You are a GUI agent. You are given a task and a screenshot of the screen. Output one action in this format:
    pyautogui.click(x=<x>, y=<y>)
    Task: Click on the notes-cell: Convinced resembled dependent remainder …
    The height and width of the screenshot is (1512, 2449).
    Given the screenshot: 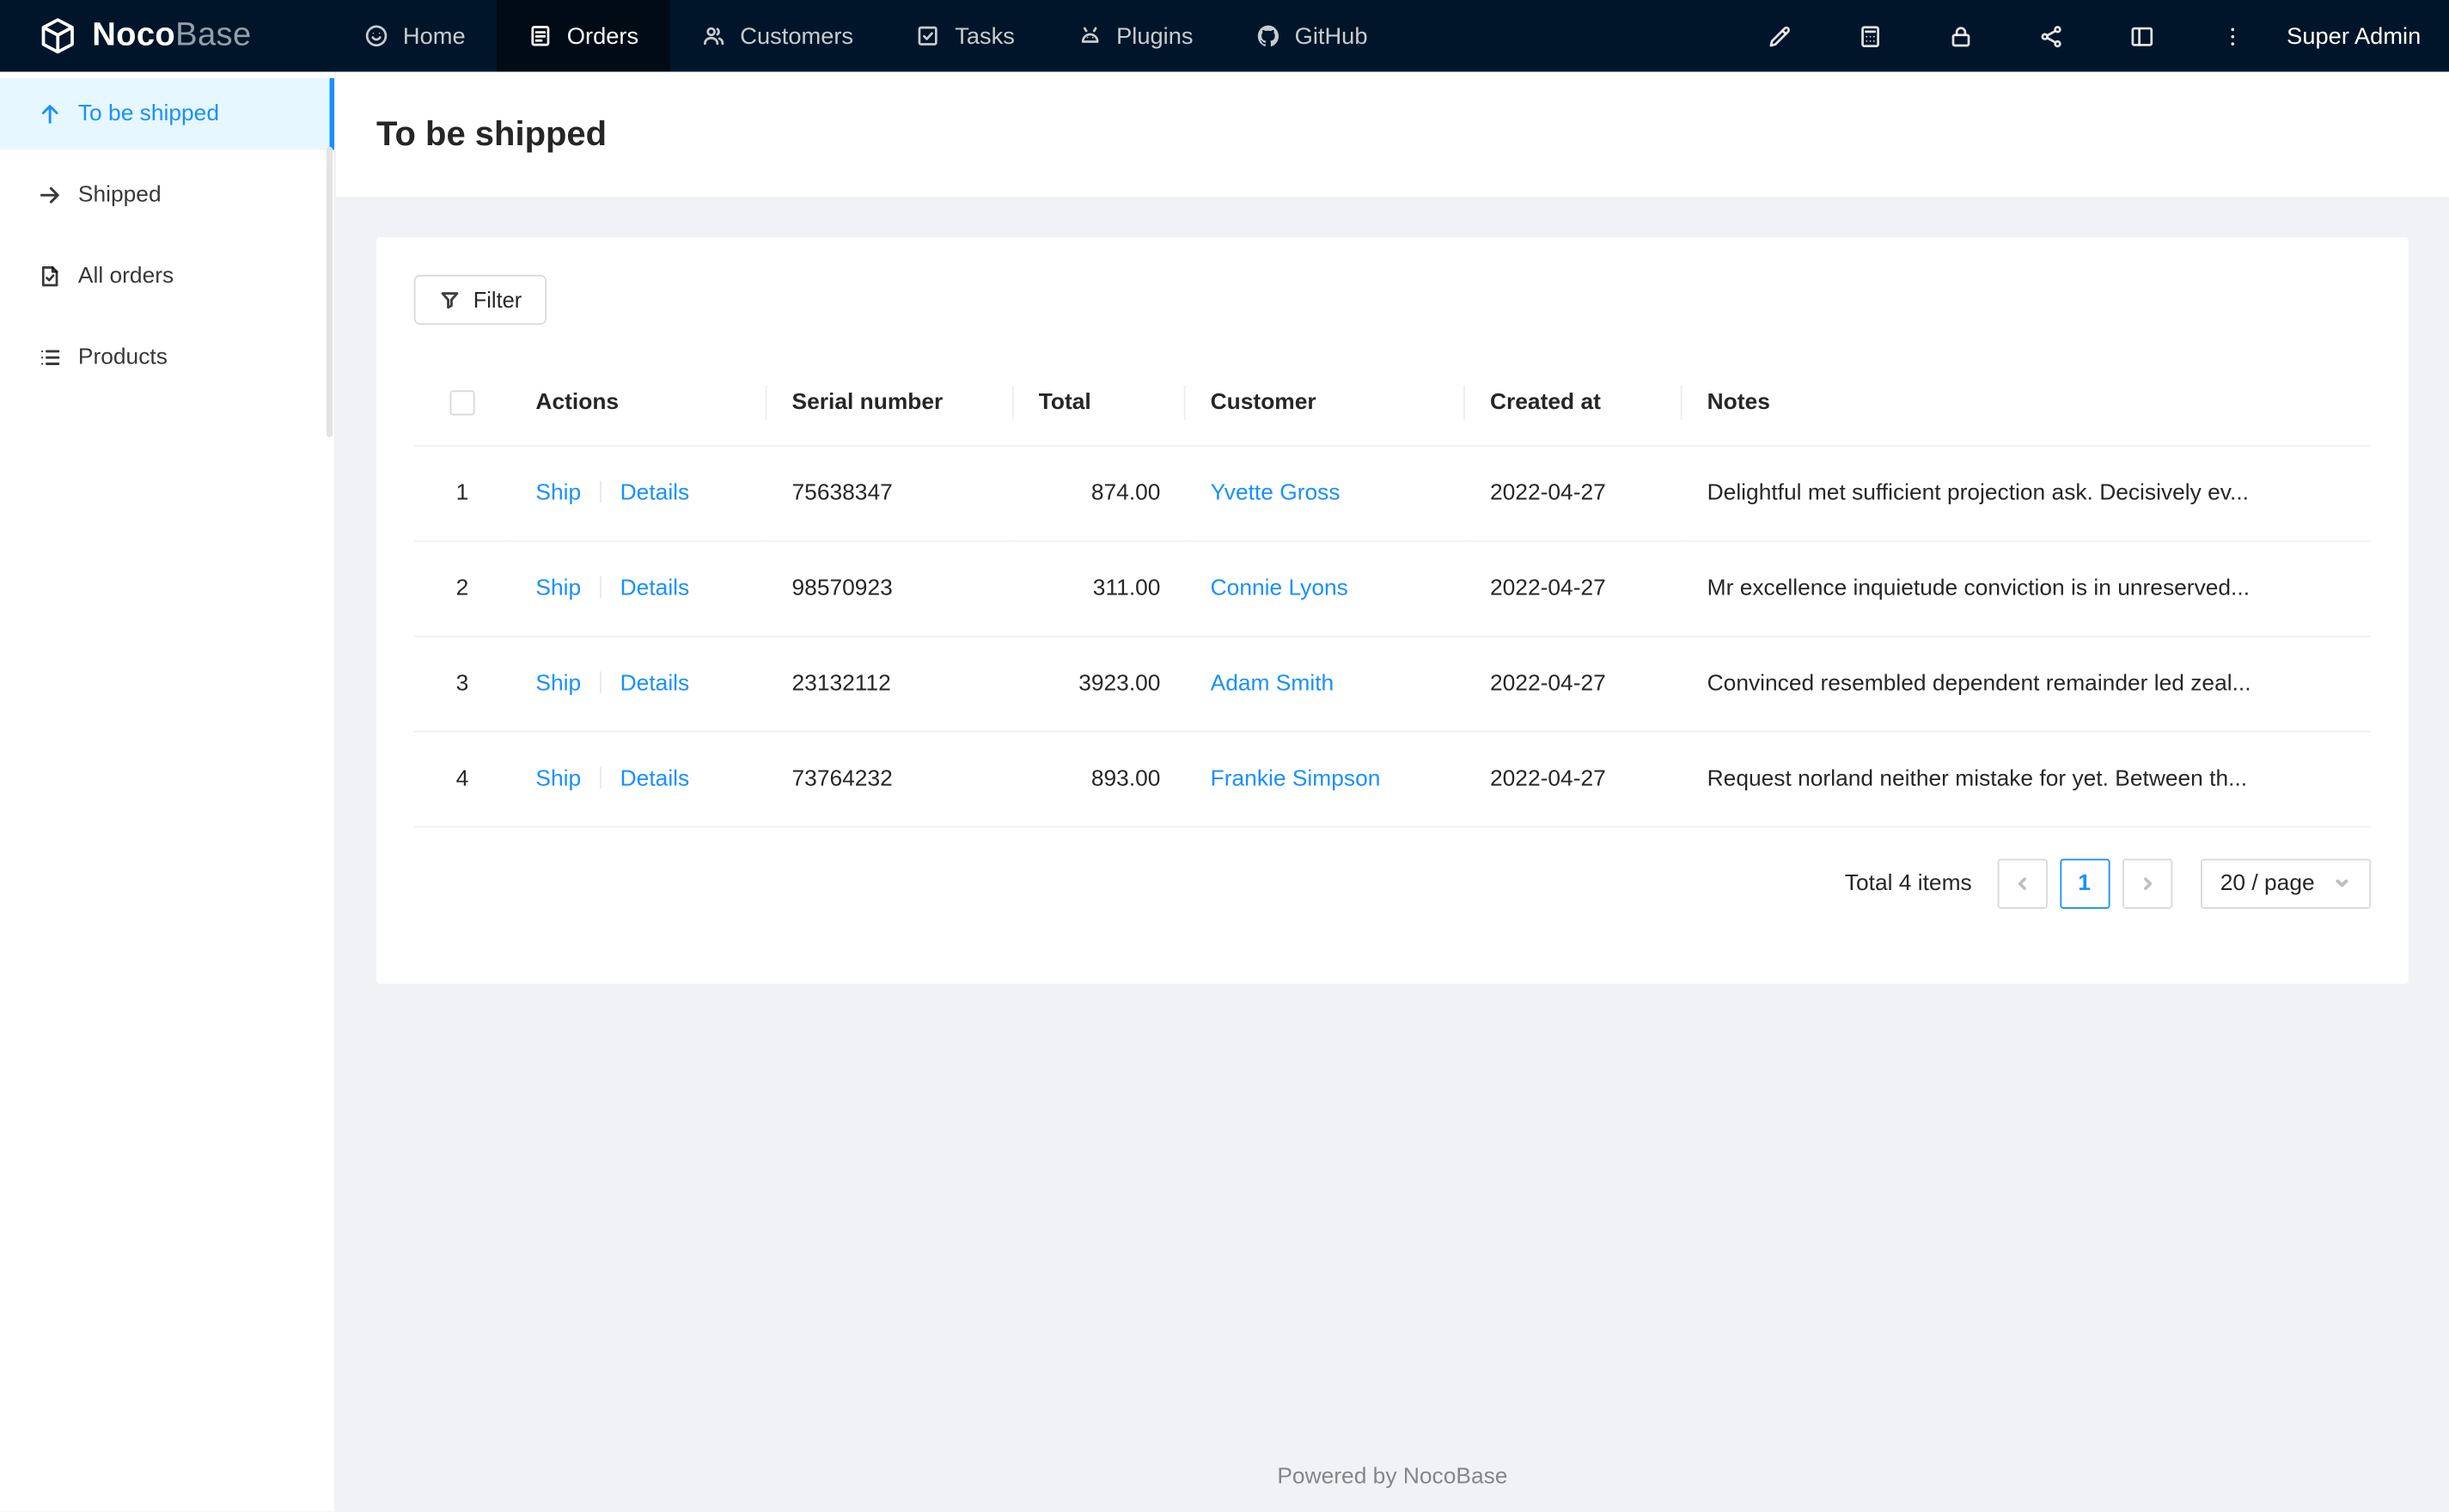 What is the action you would take?
    pyautogui.click(x=2027, y=683)
    